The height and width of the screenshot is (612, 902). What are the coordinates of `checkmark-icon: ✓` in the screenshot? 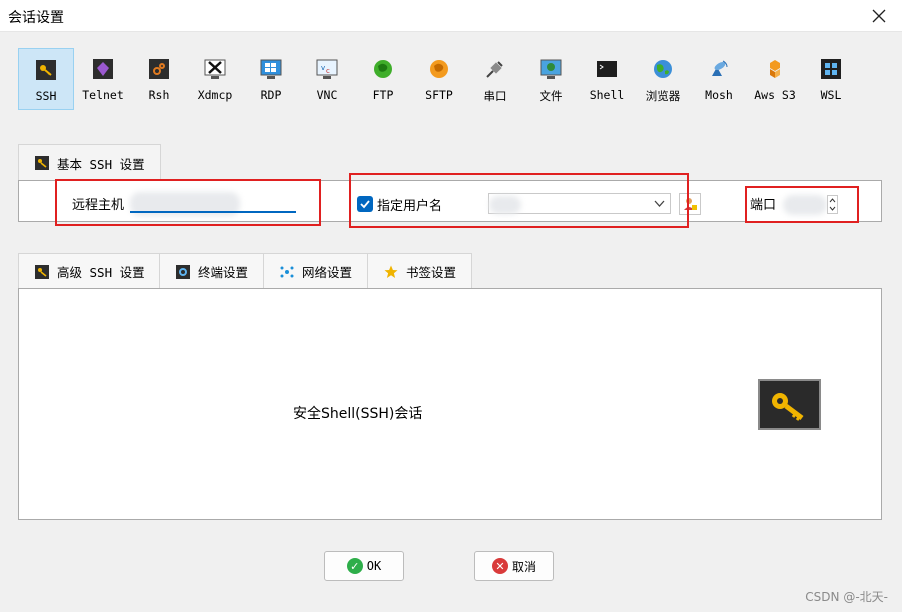 It's located at (354, 566).